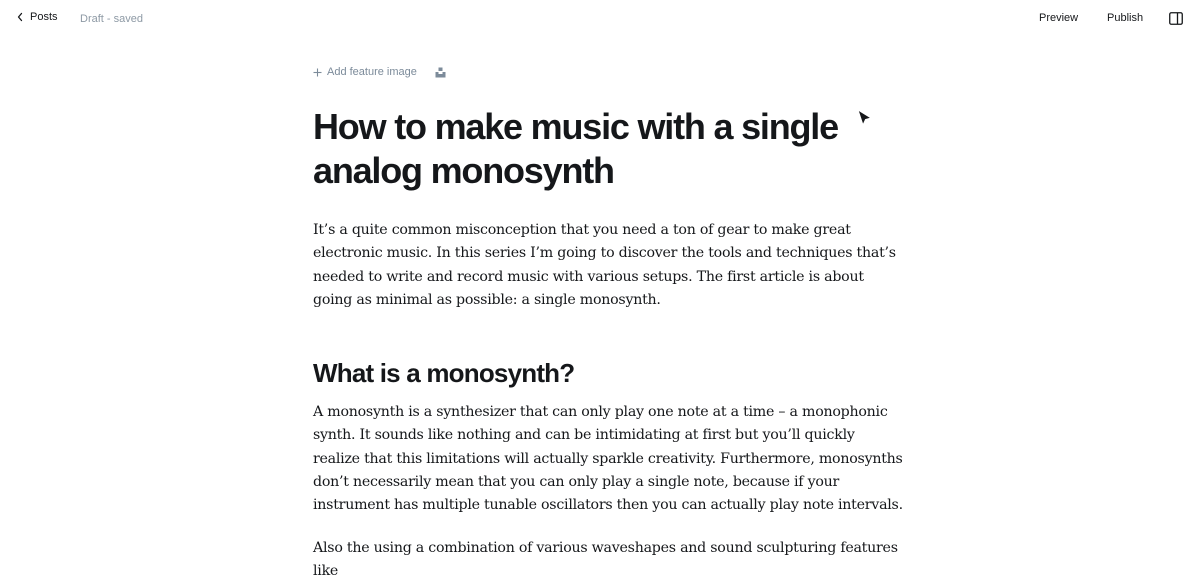 The width and height of the screenshot is (1200, 584). I want to click on draft-status: Draft - saved, so click(111, 19).